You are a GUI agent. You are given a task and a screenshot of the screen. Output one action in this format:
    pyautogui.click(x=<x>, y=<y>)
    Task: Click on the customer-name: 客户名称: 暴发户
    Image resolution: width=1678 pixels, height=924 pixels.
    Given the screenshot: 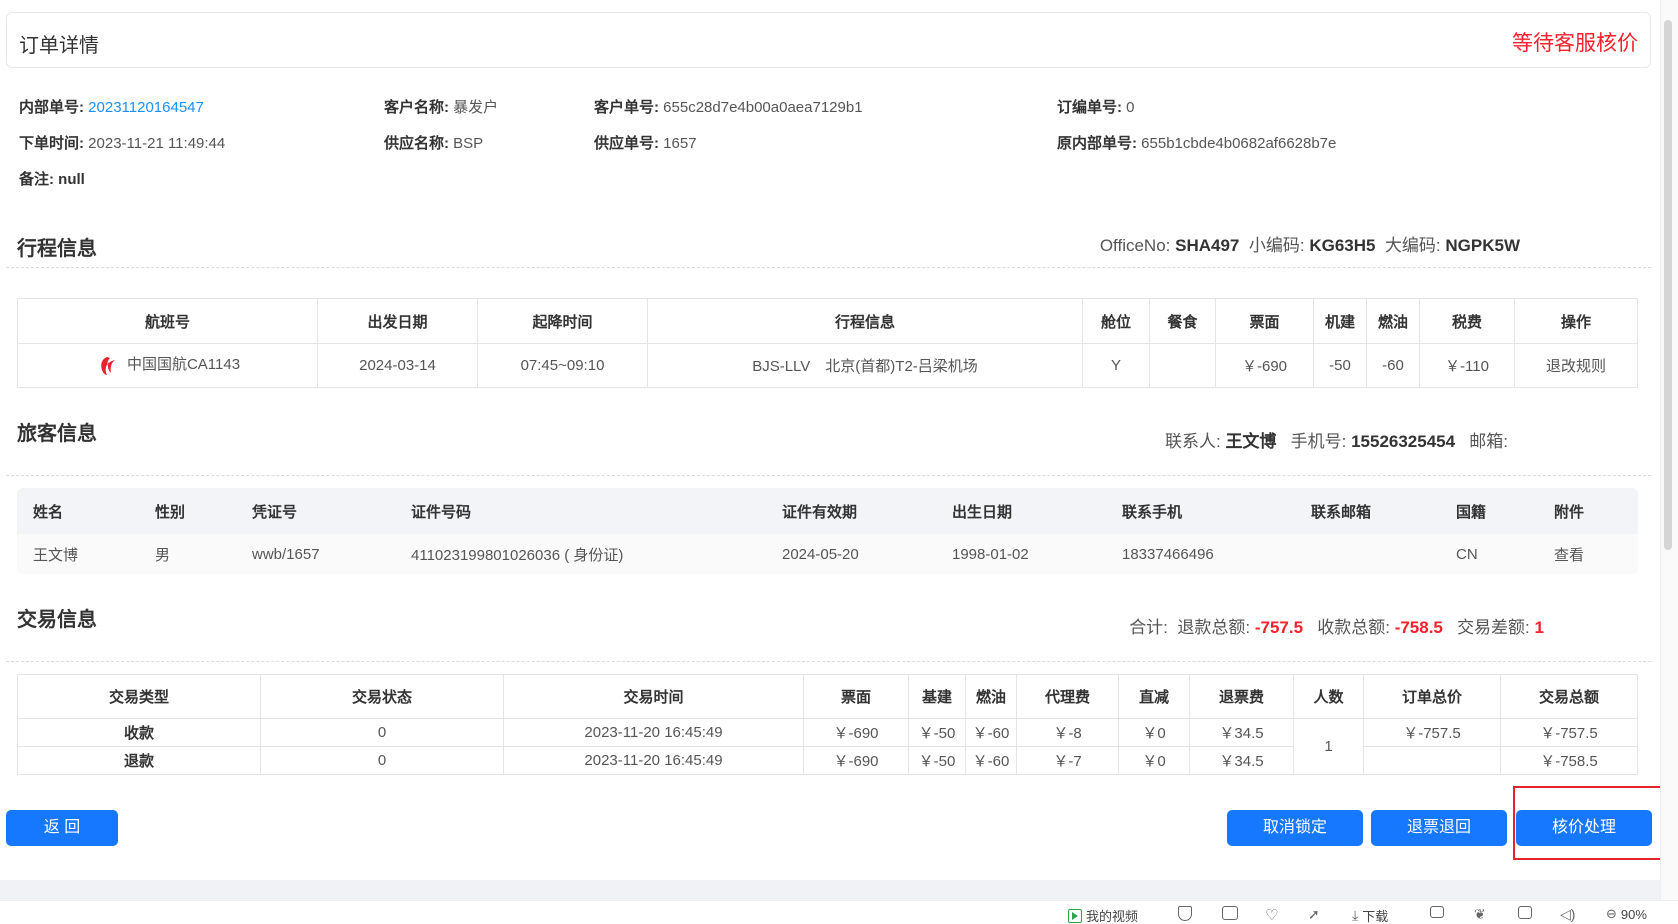 What is the action you would take?
    pyautogui.click(x=441, y=106)
    